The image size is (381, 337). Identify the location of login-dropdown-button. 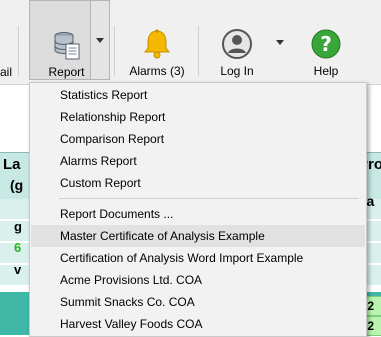
(280, 42).